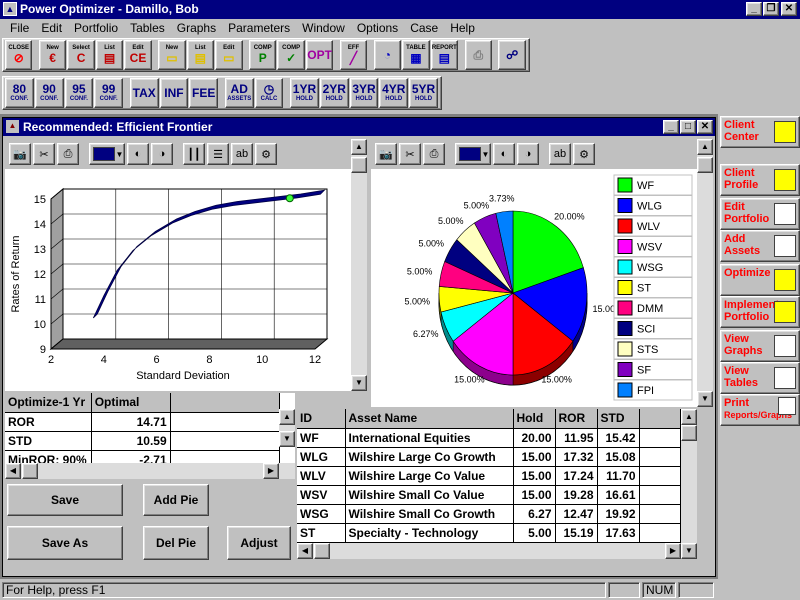 This screenshot has height=600, width=800. I want to click on pie-vertical-scrollbar: ▲ ▼, so click(705, 273).